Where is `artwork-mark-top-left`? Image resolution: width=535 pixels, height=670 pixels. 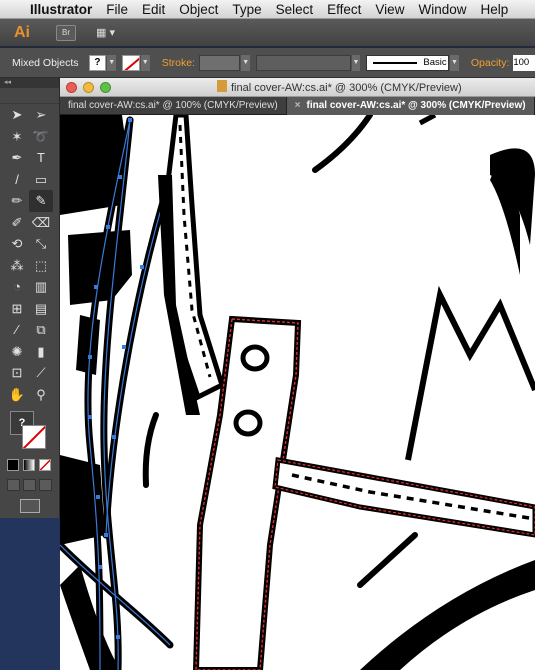
artwork-mark-top-left is located at coordinates (342, 144).